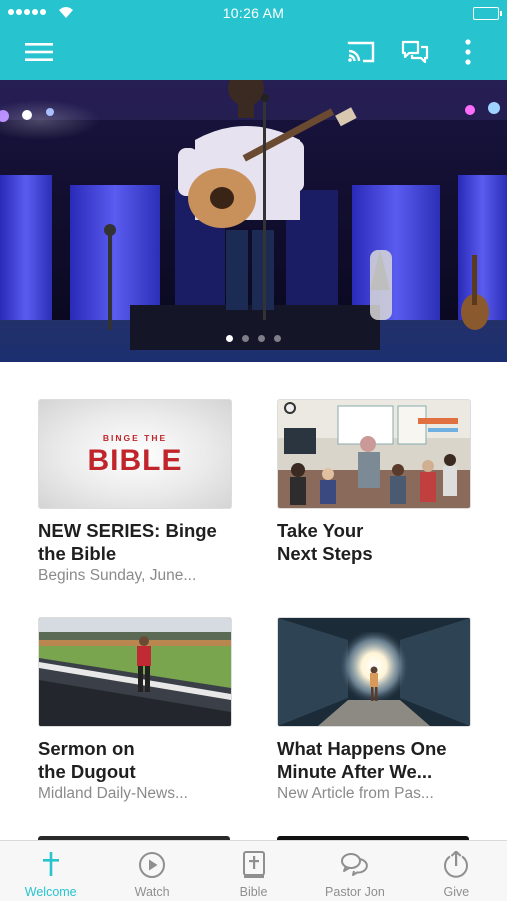  What do you see at coordinates (50, 892) in the screenshot?
I see `tab-label: Welcome` at bounding box center [50, 892].